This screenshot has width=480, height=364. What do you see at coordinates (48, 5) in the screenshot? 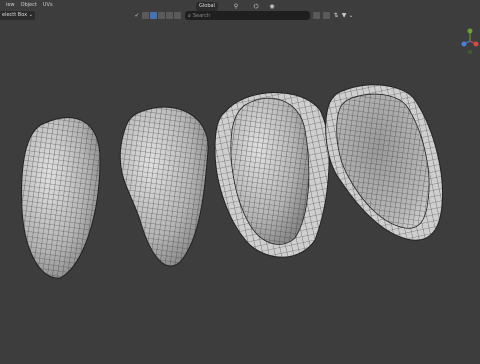
I see `menu-uvs: UVs` at bounding box center [48, 5].